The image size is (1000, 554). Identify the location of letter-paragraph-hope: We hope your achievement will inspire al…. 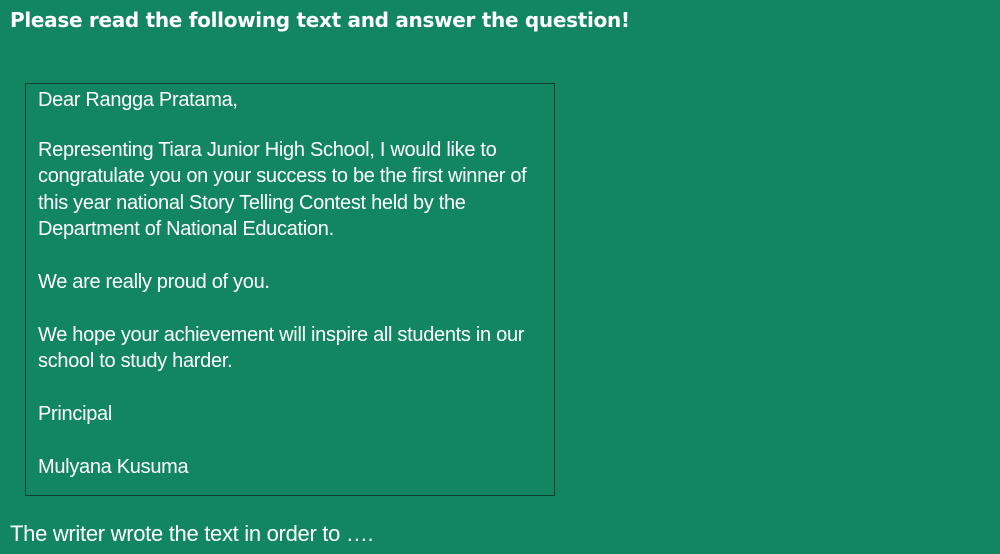
(281, 348).